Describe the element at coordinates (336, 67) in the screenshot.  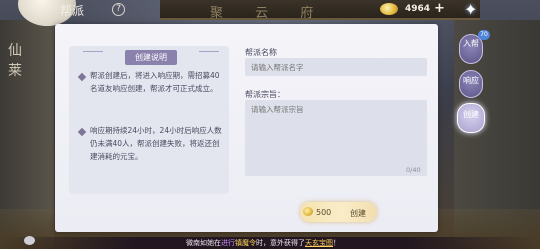
I see `guild-name-input` at that location.